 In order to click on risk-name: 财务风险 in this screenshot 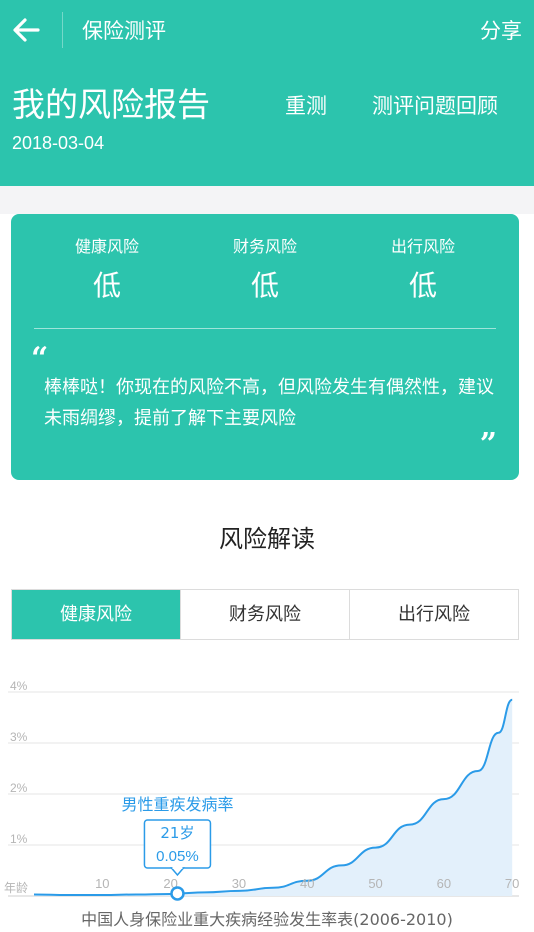, I will do `click(264, 246)`.